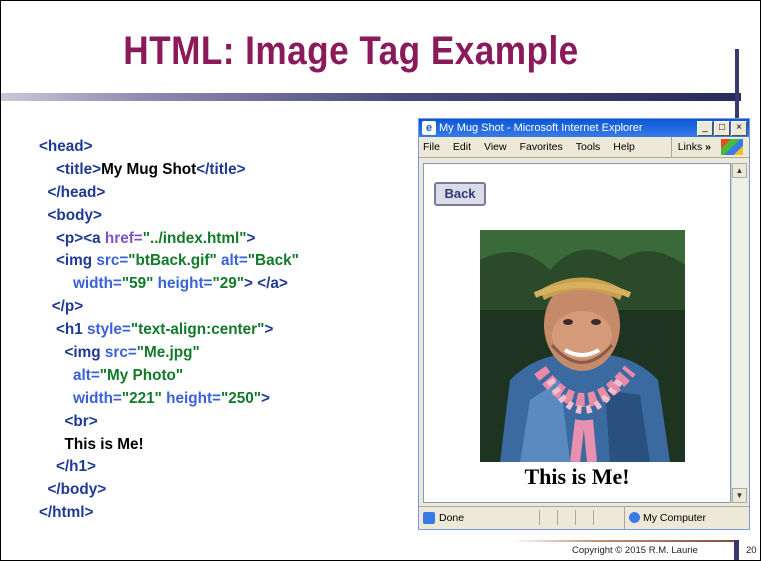 The height and width of the screenshot is (561, 761). I want to click on code-line: <br>, so click(169, 422).